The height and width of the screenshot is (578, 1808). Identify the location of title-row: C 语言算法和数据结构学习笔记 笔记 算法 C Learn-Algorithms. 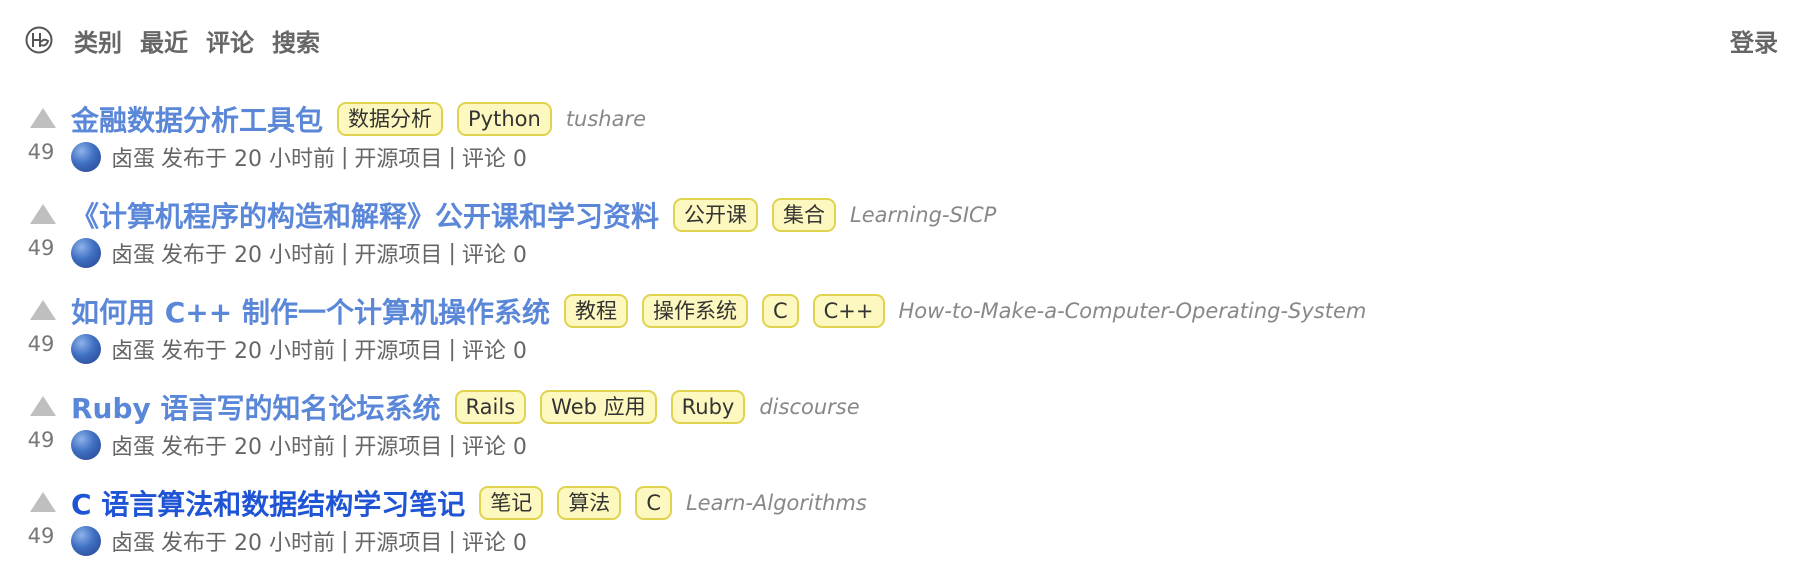
(469, 503).